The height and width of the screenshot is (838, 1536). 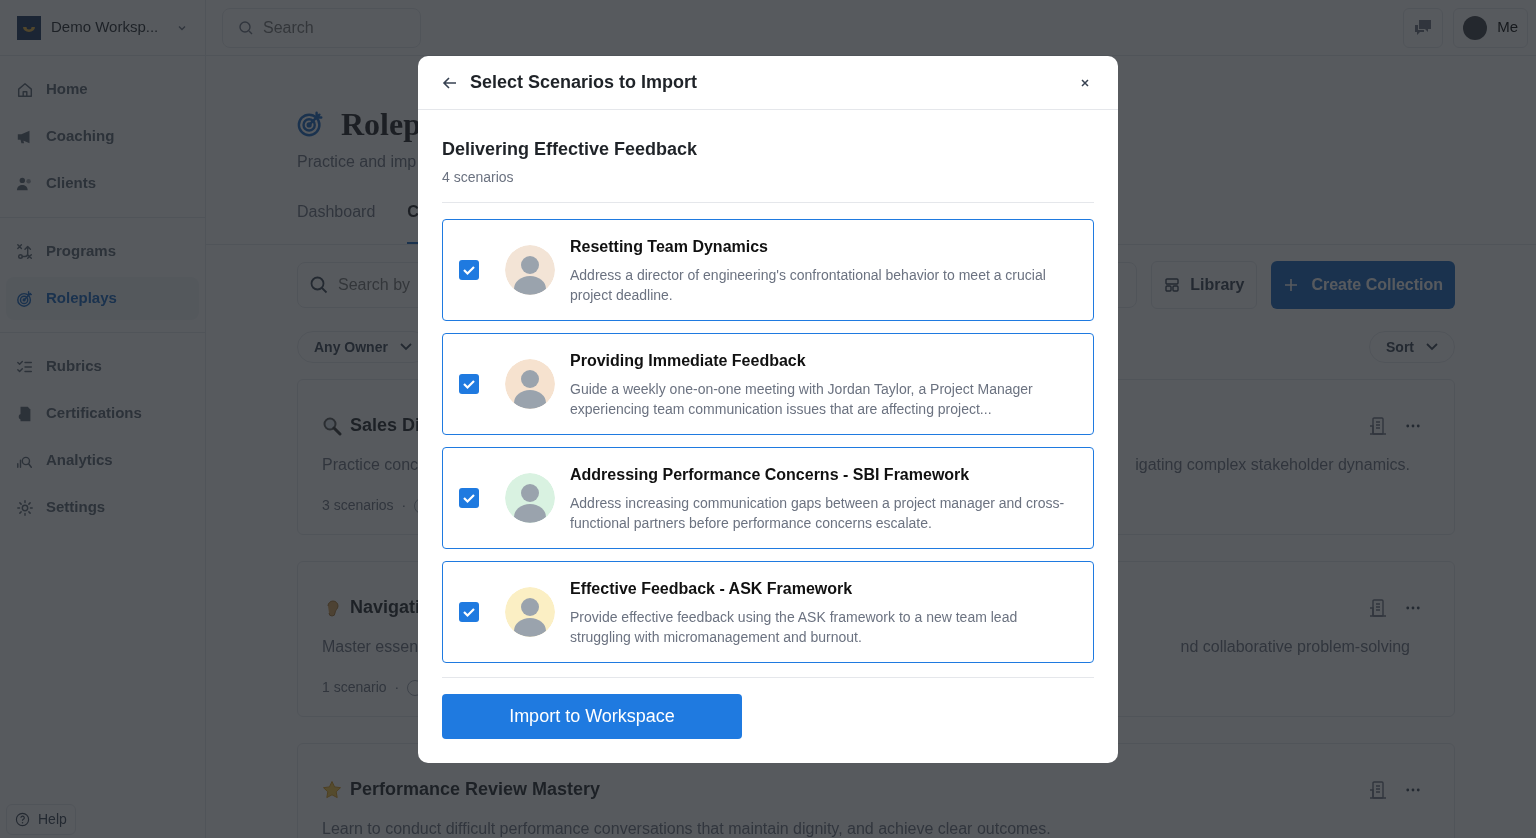 What do you see at coordinates (712, 589) in the screenshot?
I see `scenario-title: Effective Feedback - ASK Framework` at bounding box center [712, 589].